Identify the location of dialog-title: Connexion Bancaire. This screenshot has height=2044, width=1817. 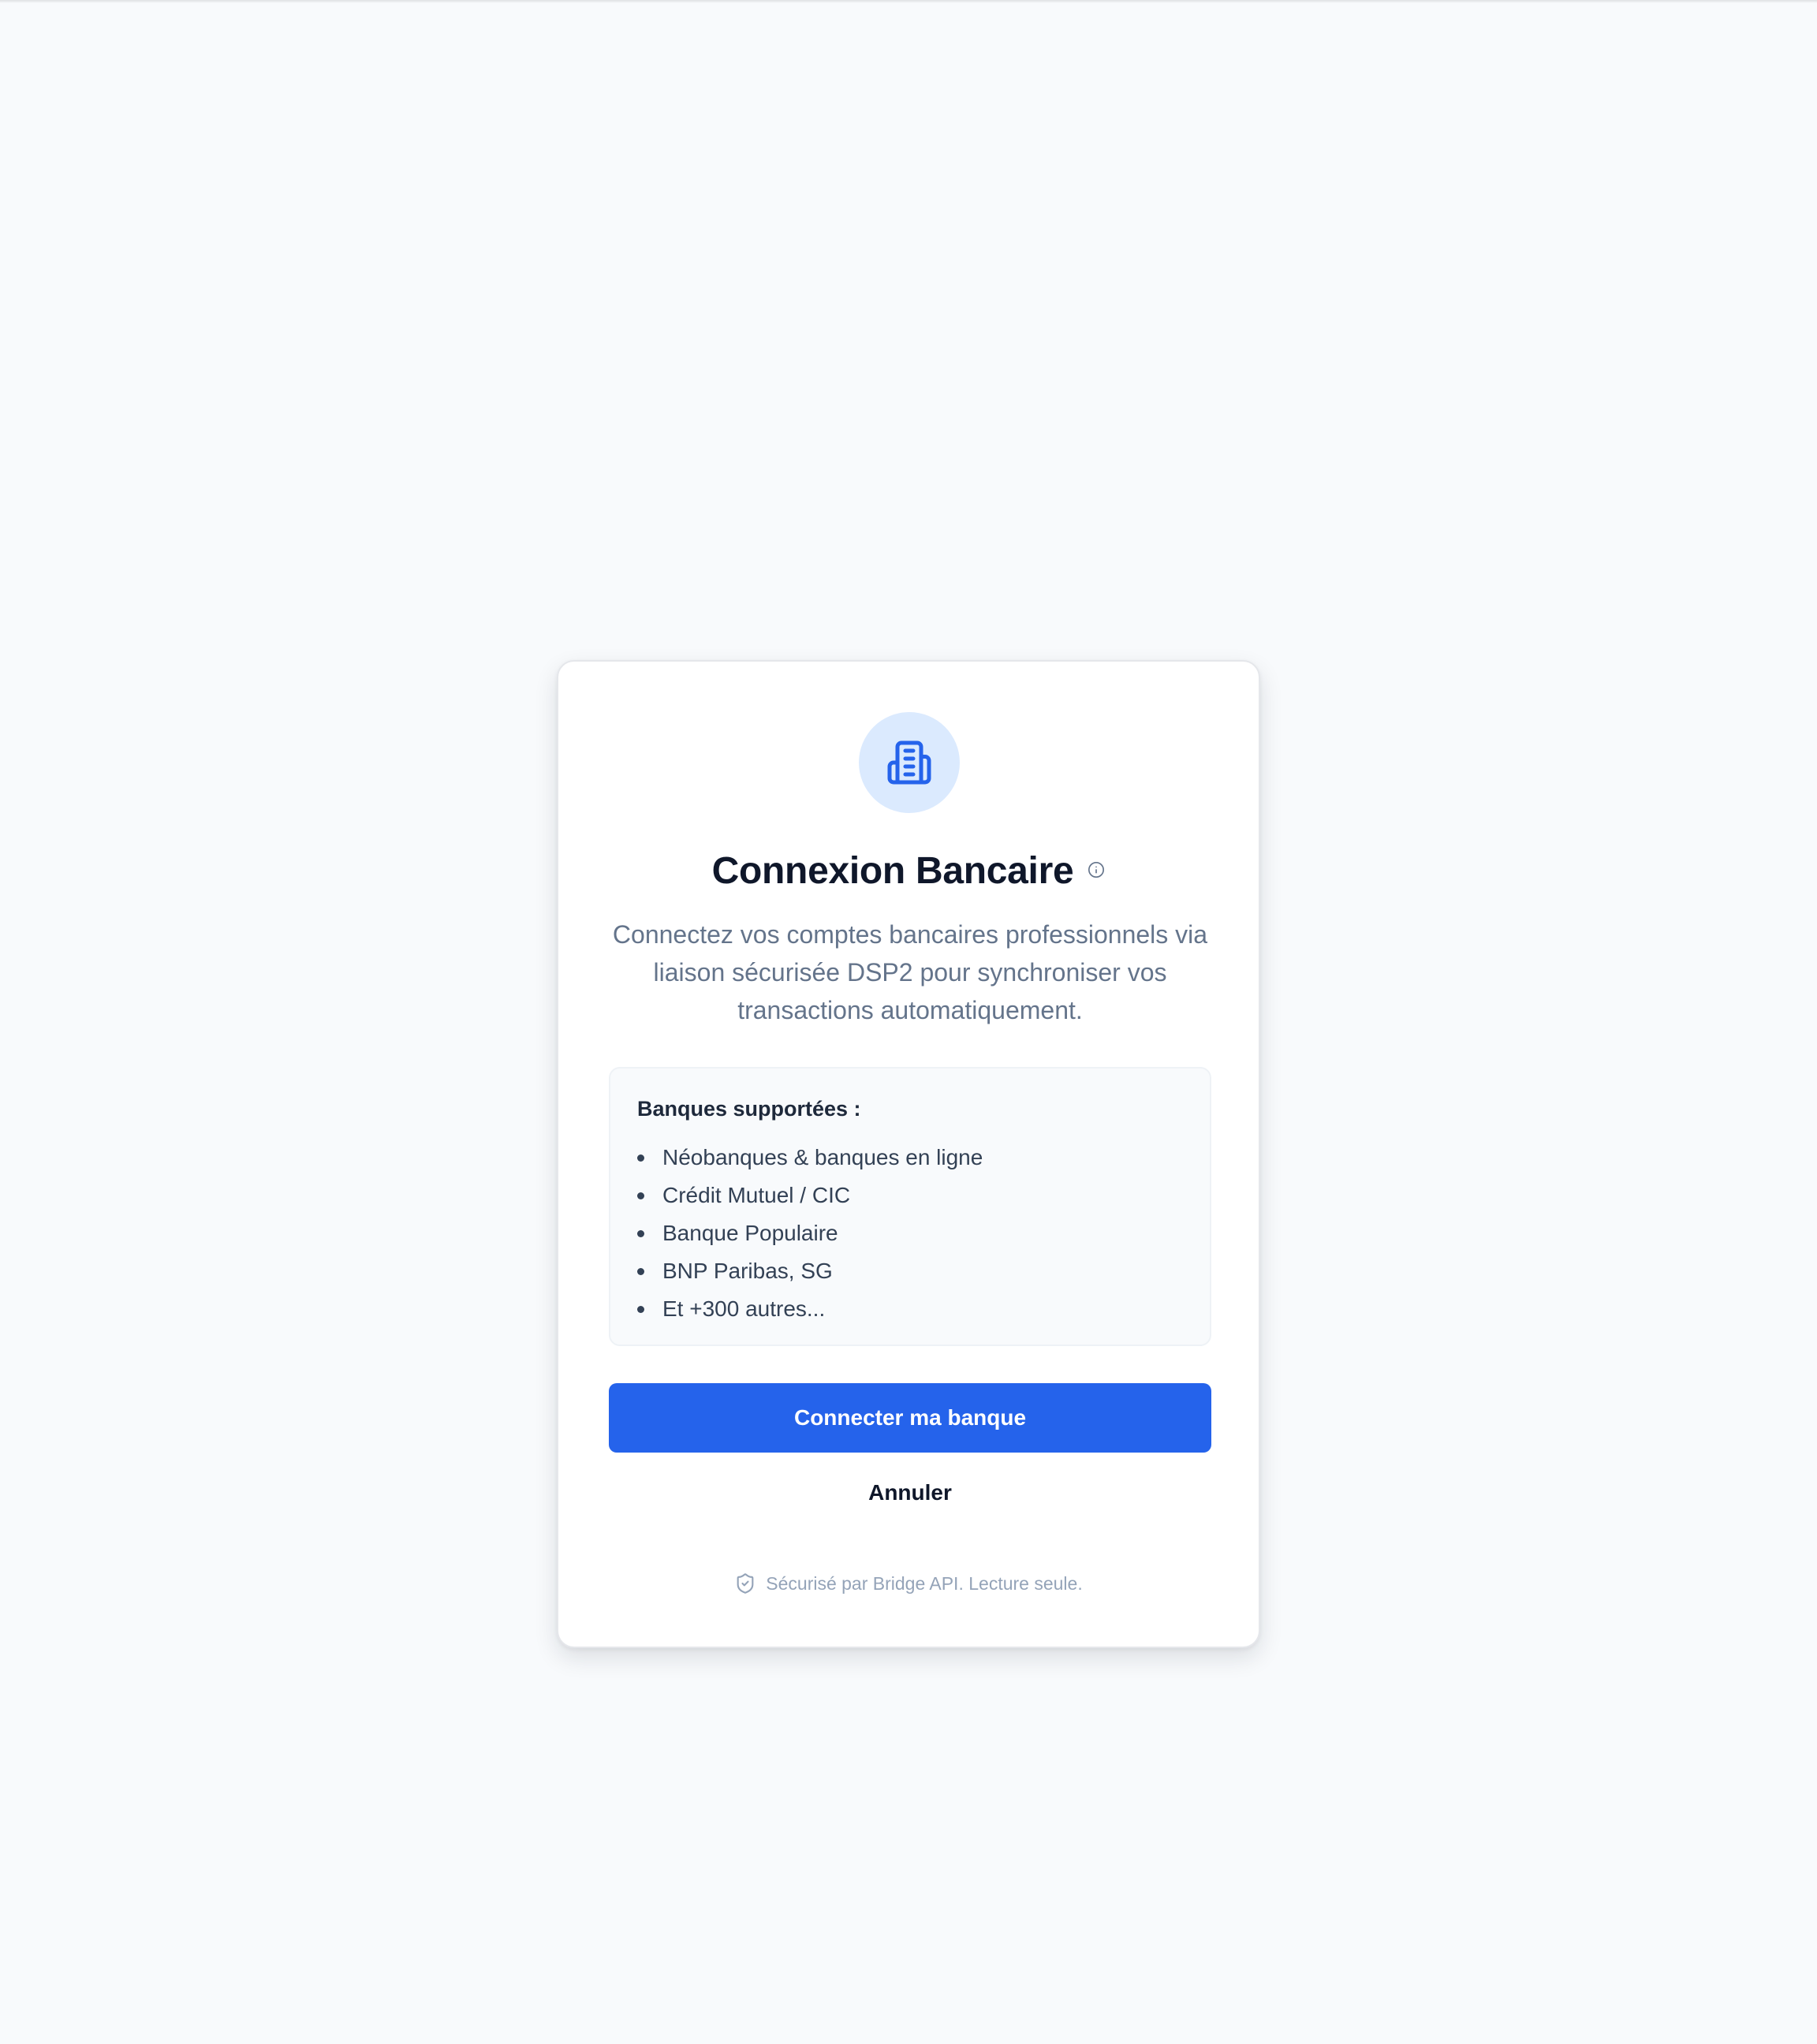
(892, 871).